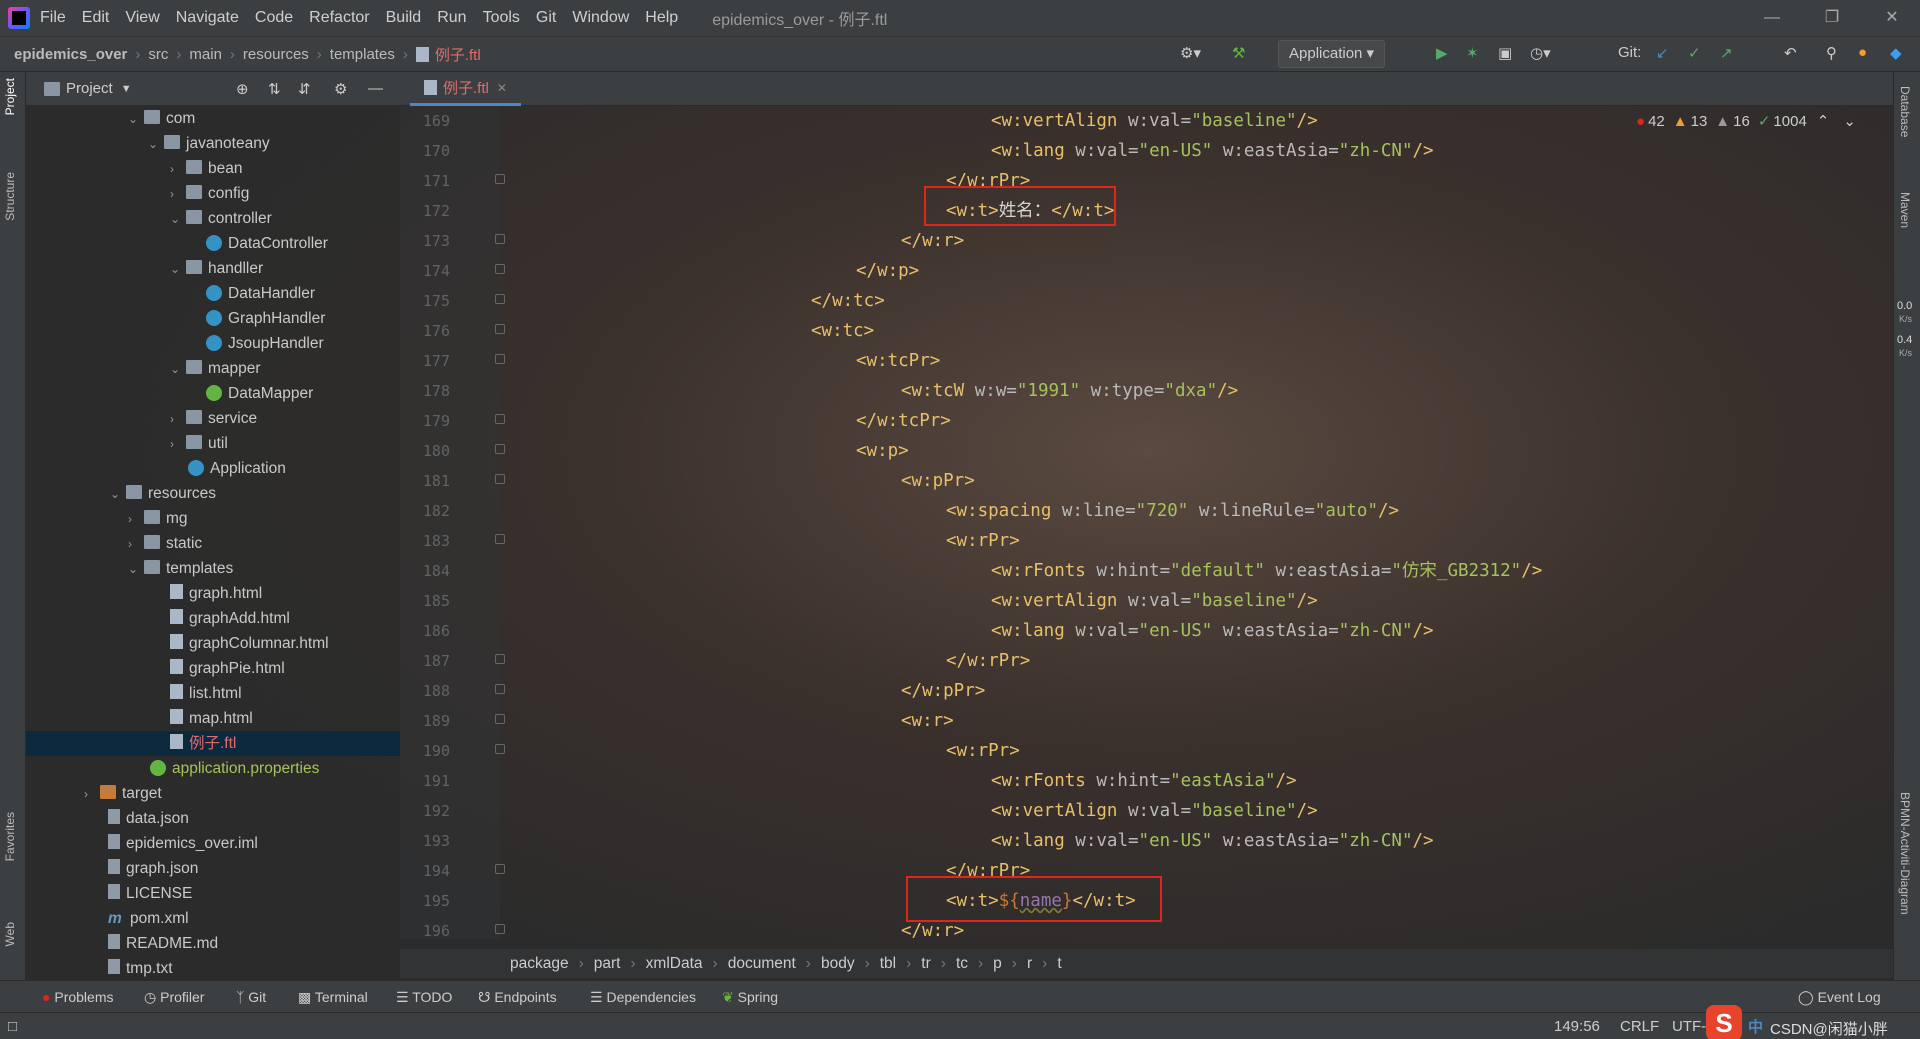  Describe the element at coordinates (1442, 55) in the screenshot. I see `run-icon: ▶` at that location.